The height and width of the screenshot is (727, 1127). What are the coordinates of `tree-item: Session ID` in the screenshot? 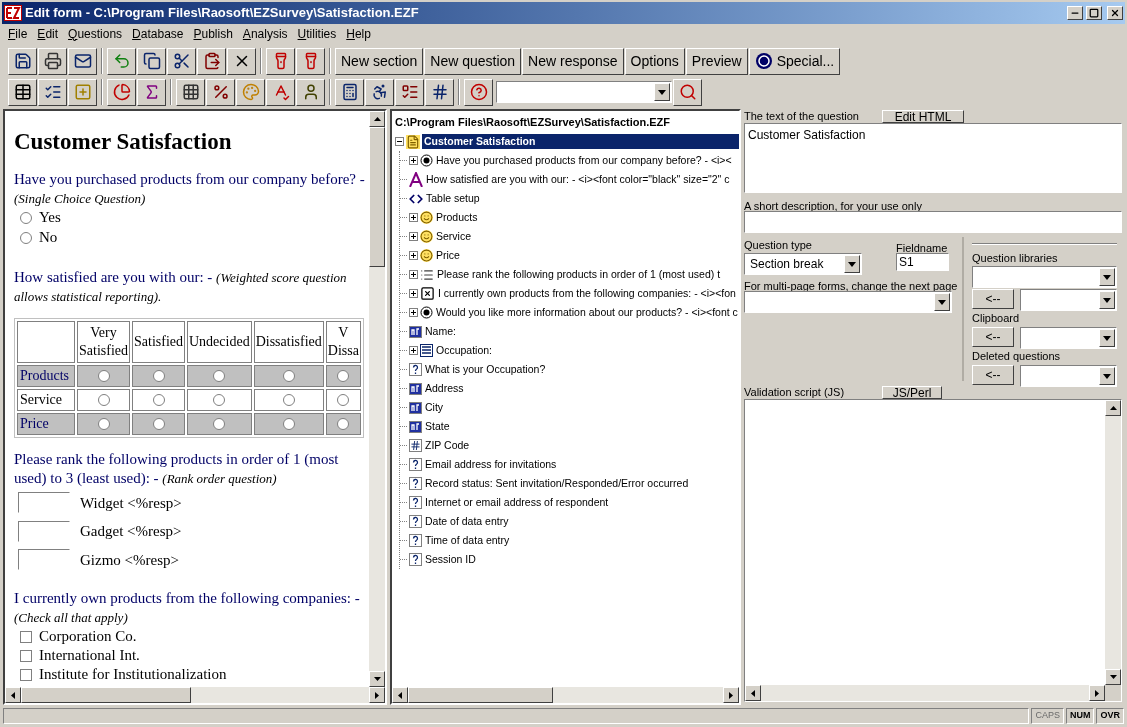 It's located at (450, 559).